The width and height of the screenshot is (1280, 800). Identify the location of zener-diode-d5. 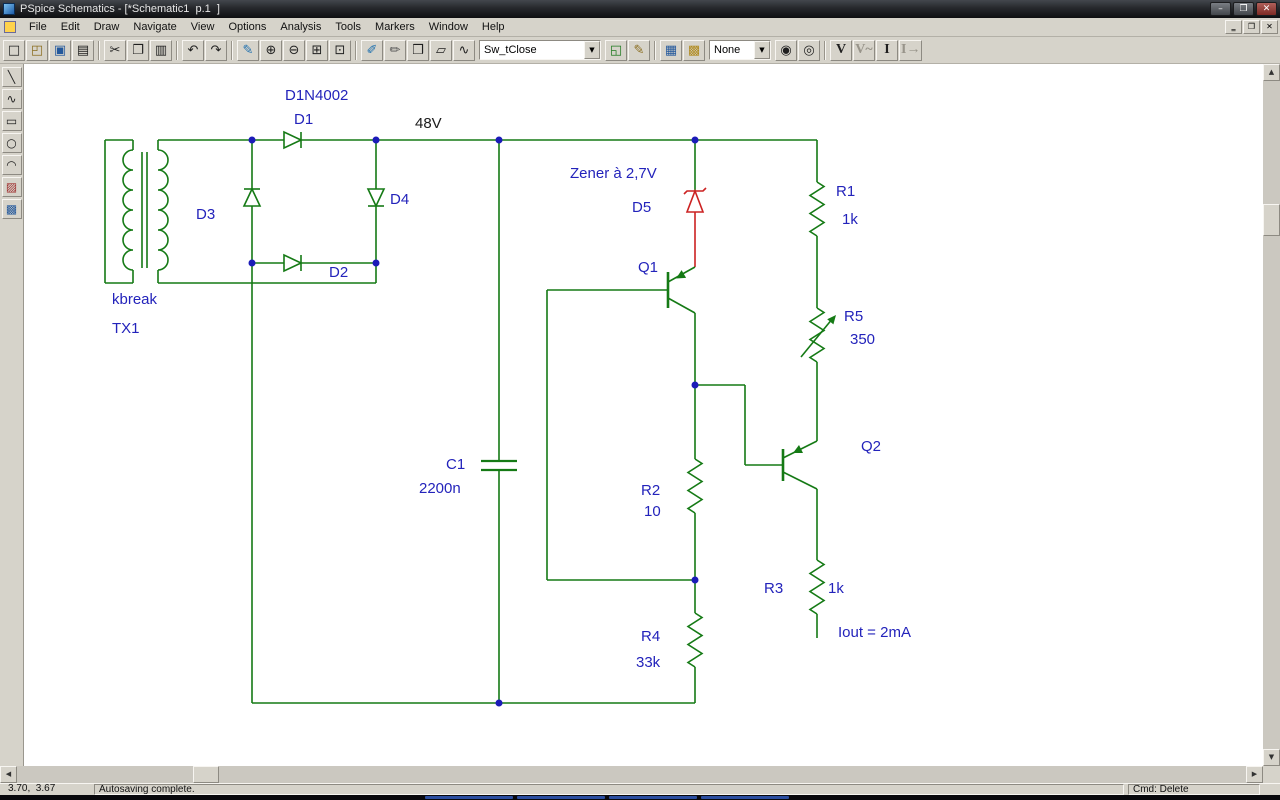
(695, 227).